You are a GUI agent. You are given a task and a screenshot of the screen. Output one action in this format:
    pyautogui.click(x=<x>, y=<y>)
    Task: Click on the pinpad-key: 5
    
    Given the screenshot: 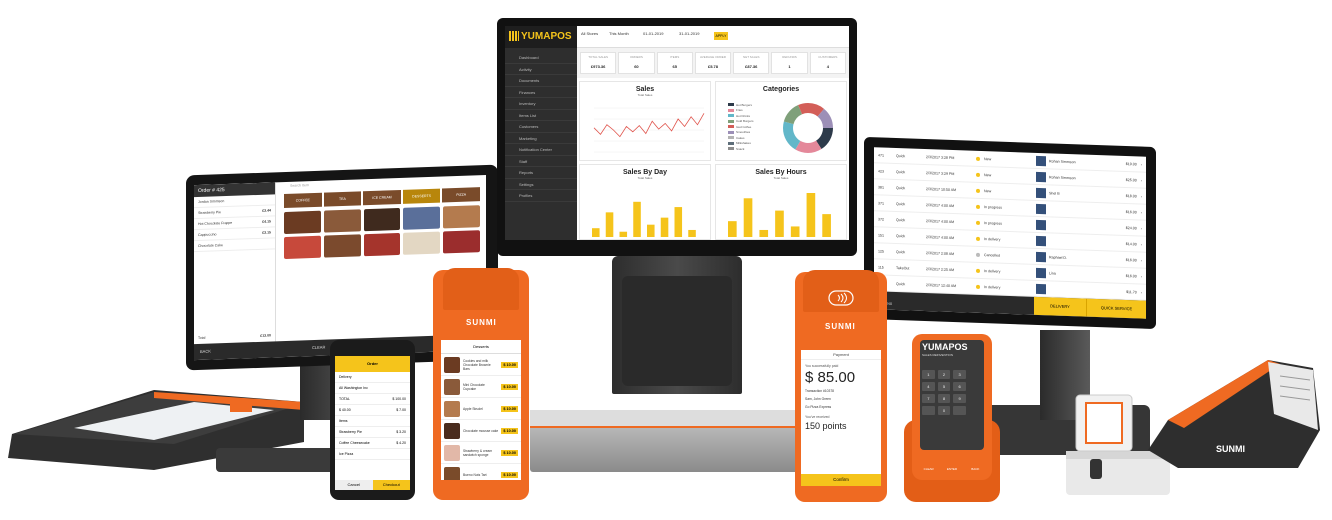 What is the action you would take?
    pyautogui.click(x=944, y=386)
    